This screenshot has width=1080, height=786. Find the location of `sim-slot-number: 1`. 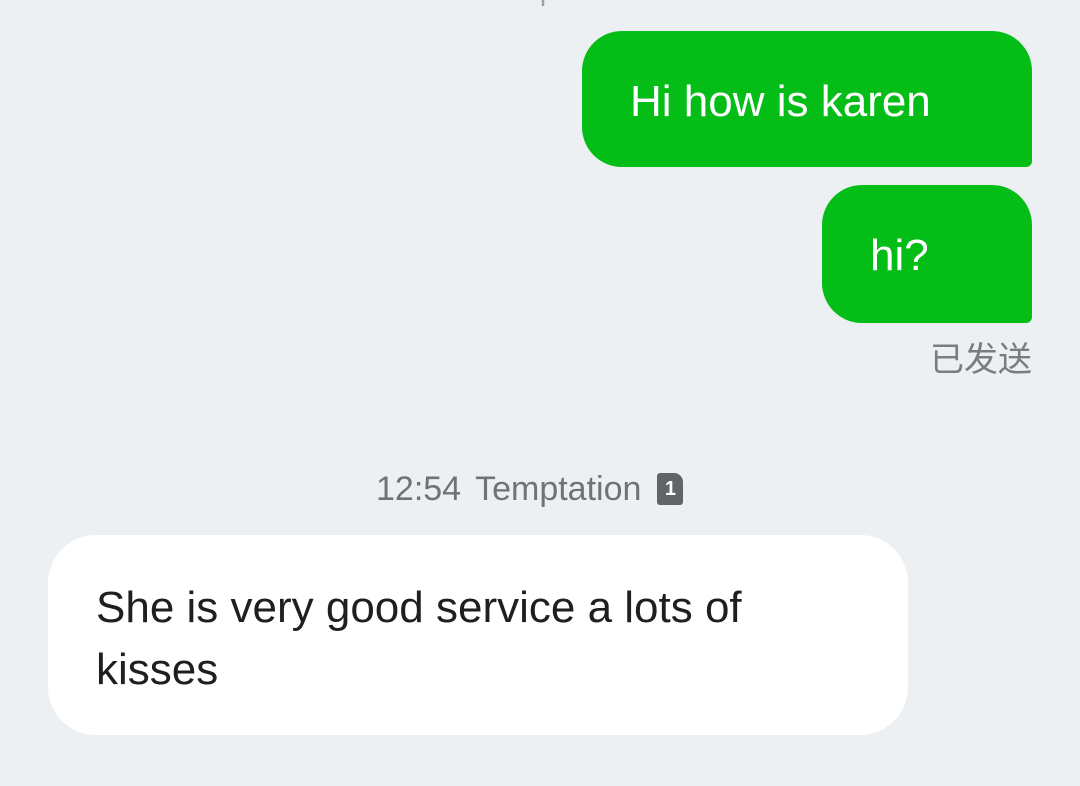

sim-slot-number: 1 is located at coordinates (670, 489).